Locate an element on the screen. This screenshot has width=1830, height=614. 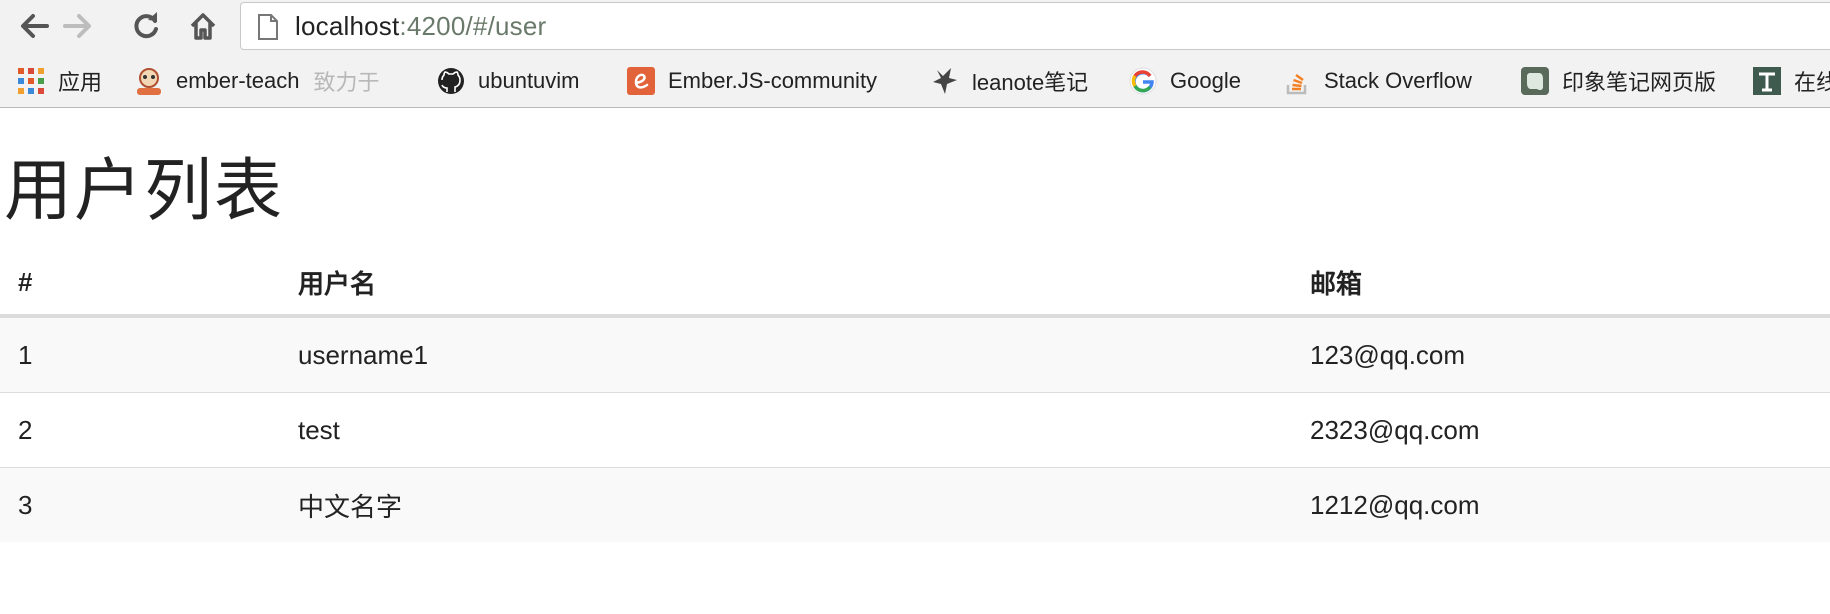
url-text: localhost:4200/#/user is located at coordinates (420, 26).